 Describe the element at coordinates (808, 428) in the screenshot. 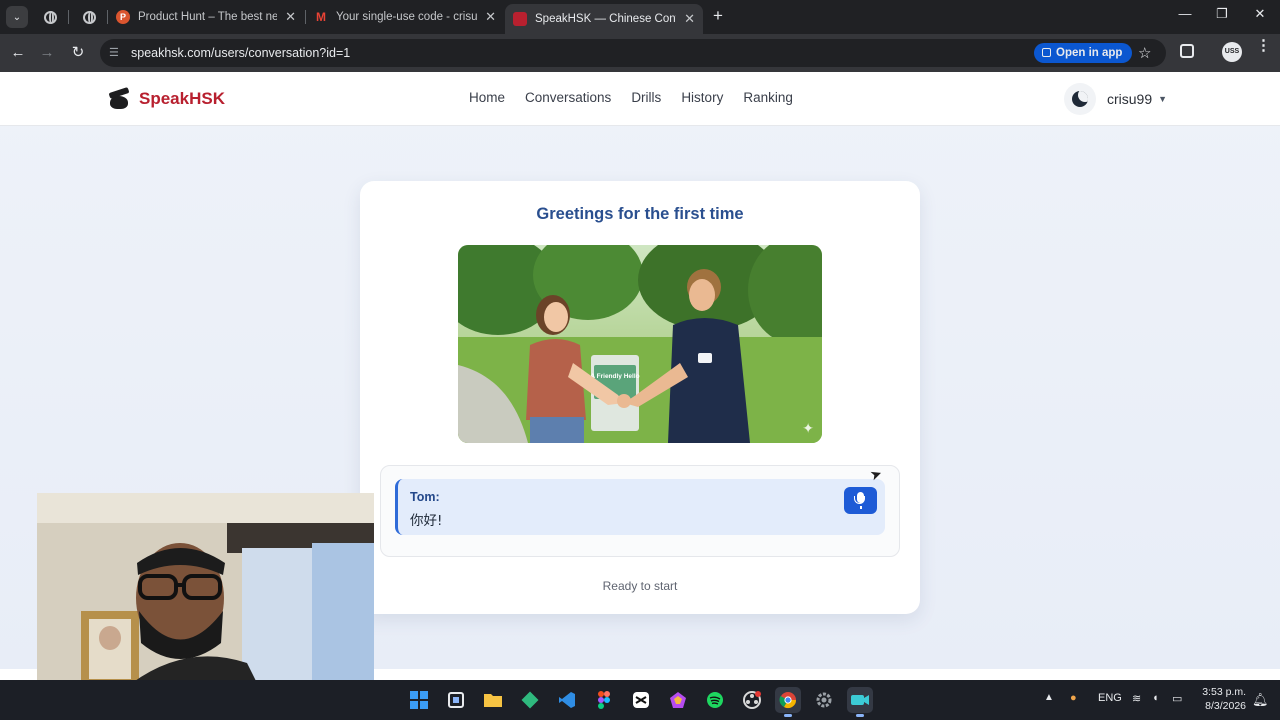

I see `sparkle-icon: ✦` at that location.